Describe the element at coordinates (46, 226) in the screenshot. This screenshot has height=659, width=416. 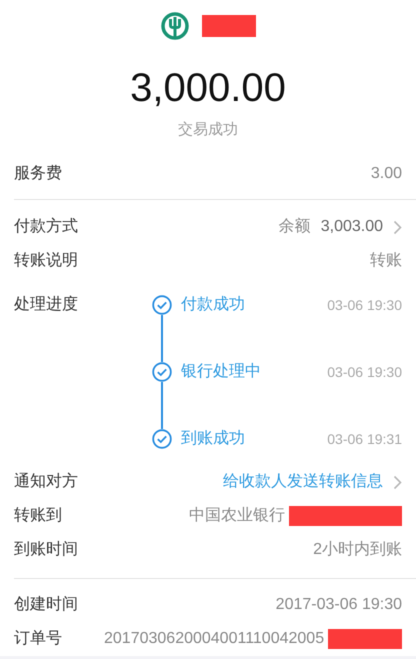
I see `row-label: 付款方式` at that location.